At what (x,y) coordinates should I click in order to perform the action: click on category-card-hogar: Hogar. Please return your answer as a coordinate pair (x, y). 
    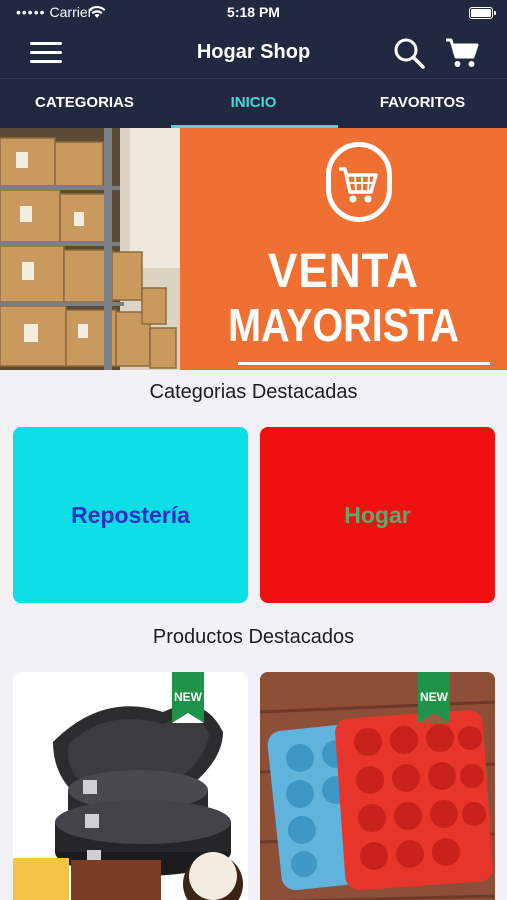
    Looking at the image, I should click on (377, 515).